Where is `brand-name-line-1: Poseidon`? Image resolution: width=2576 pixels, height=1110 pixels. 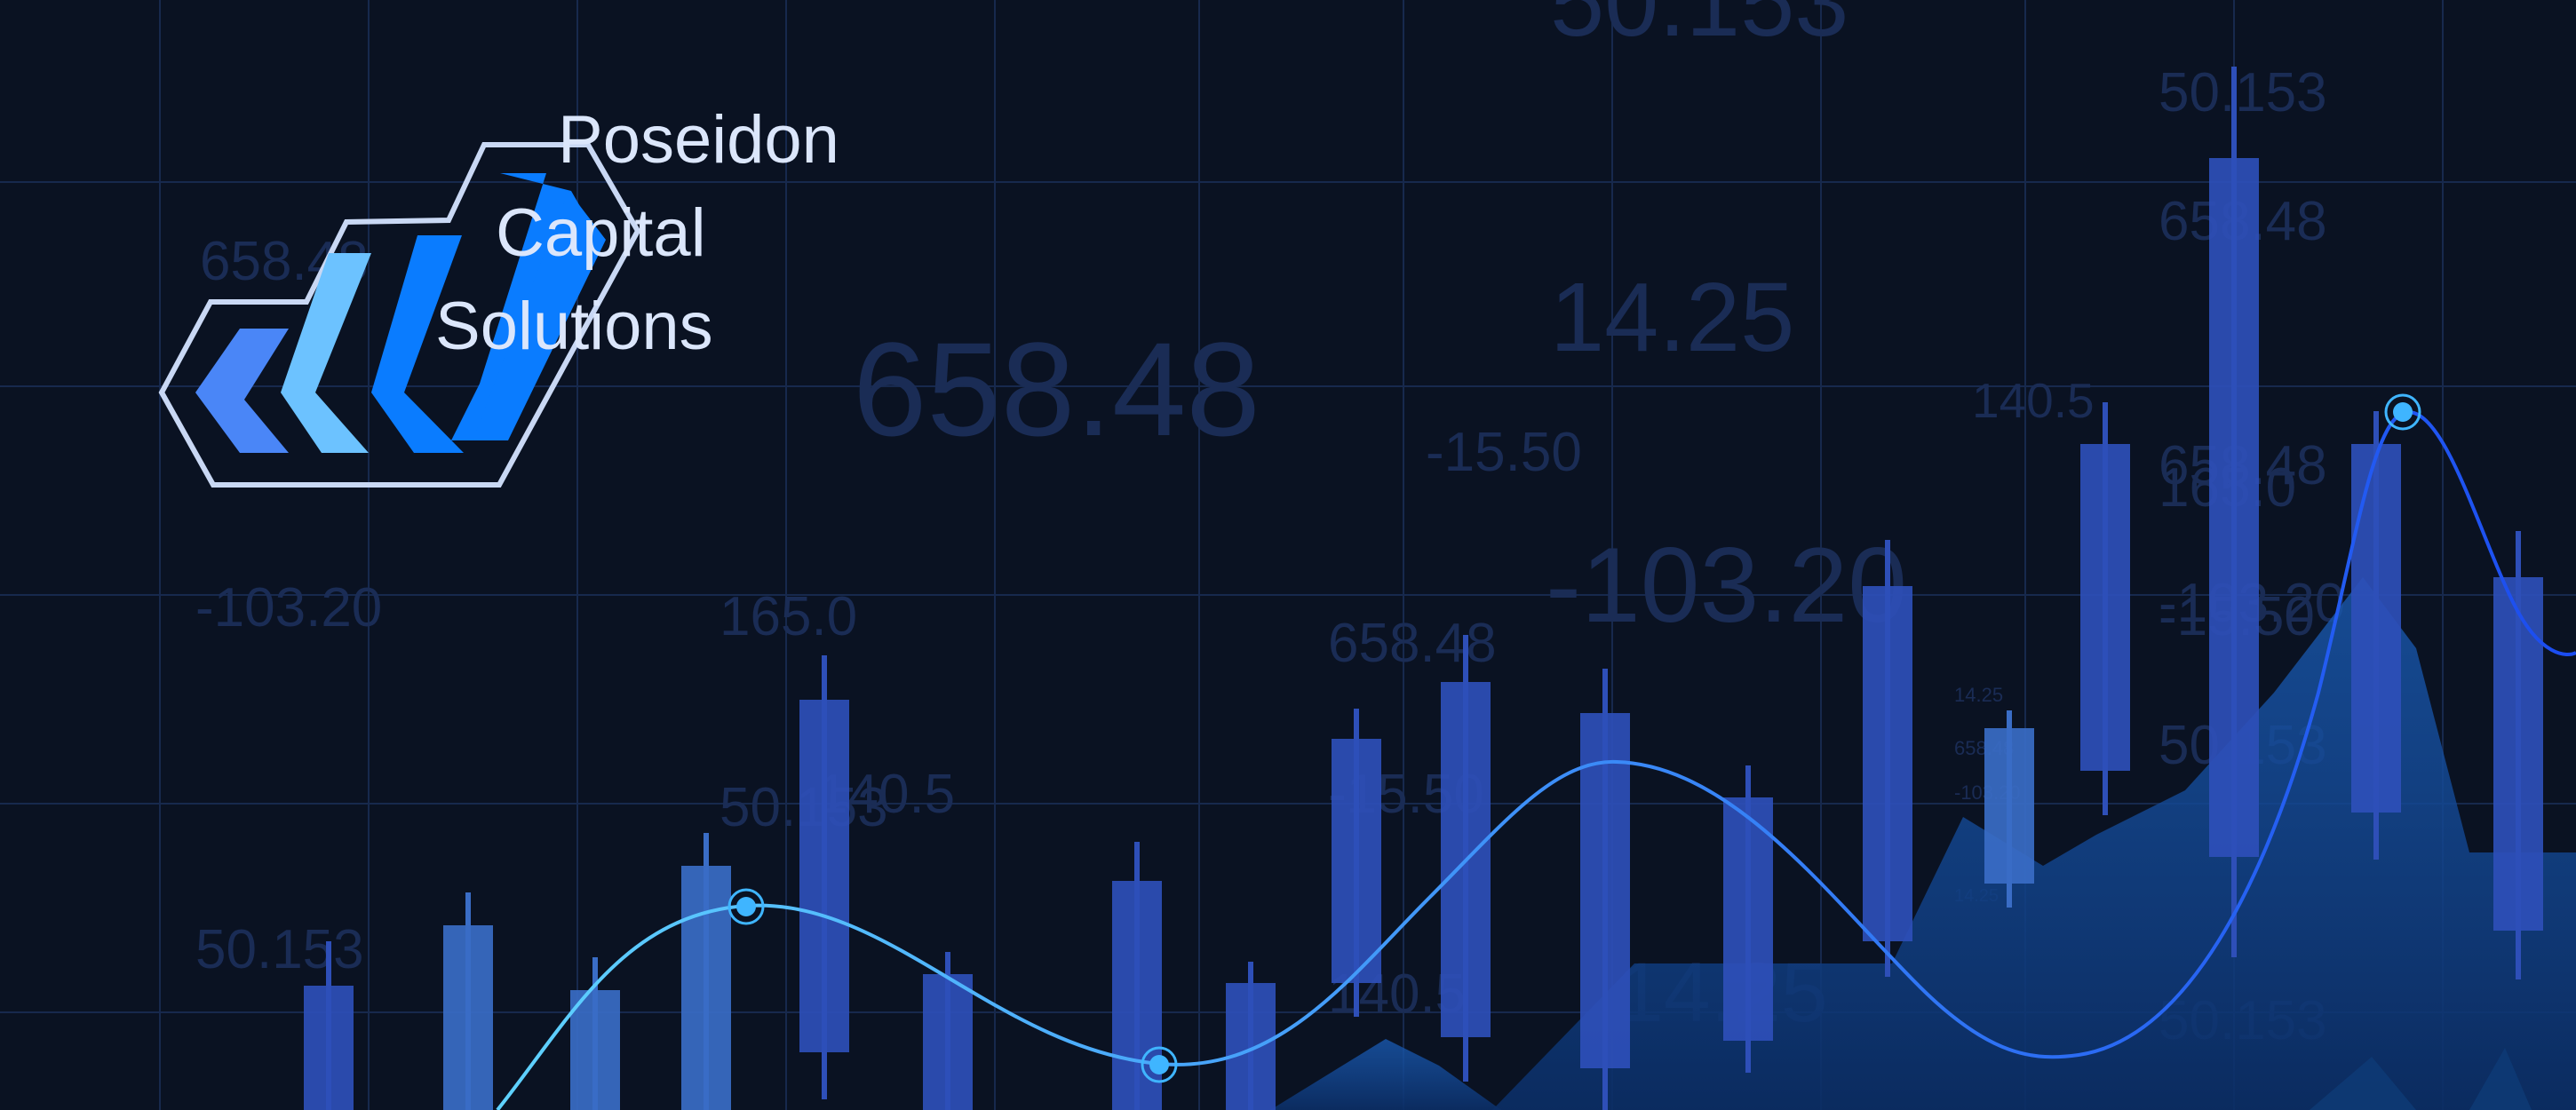 brand-name-line-1: Poseidon is located at coordinates (698, 140).